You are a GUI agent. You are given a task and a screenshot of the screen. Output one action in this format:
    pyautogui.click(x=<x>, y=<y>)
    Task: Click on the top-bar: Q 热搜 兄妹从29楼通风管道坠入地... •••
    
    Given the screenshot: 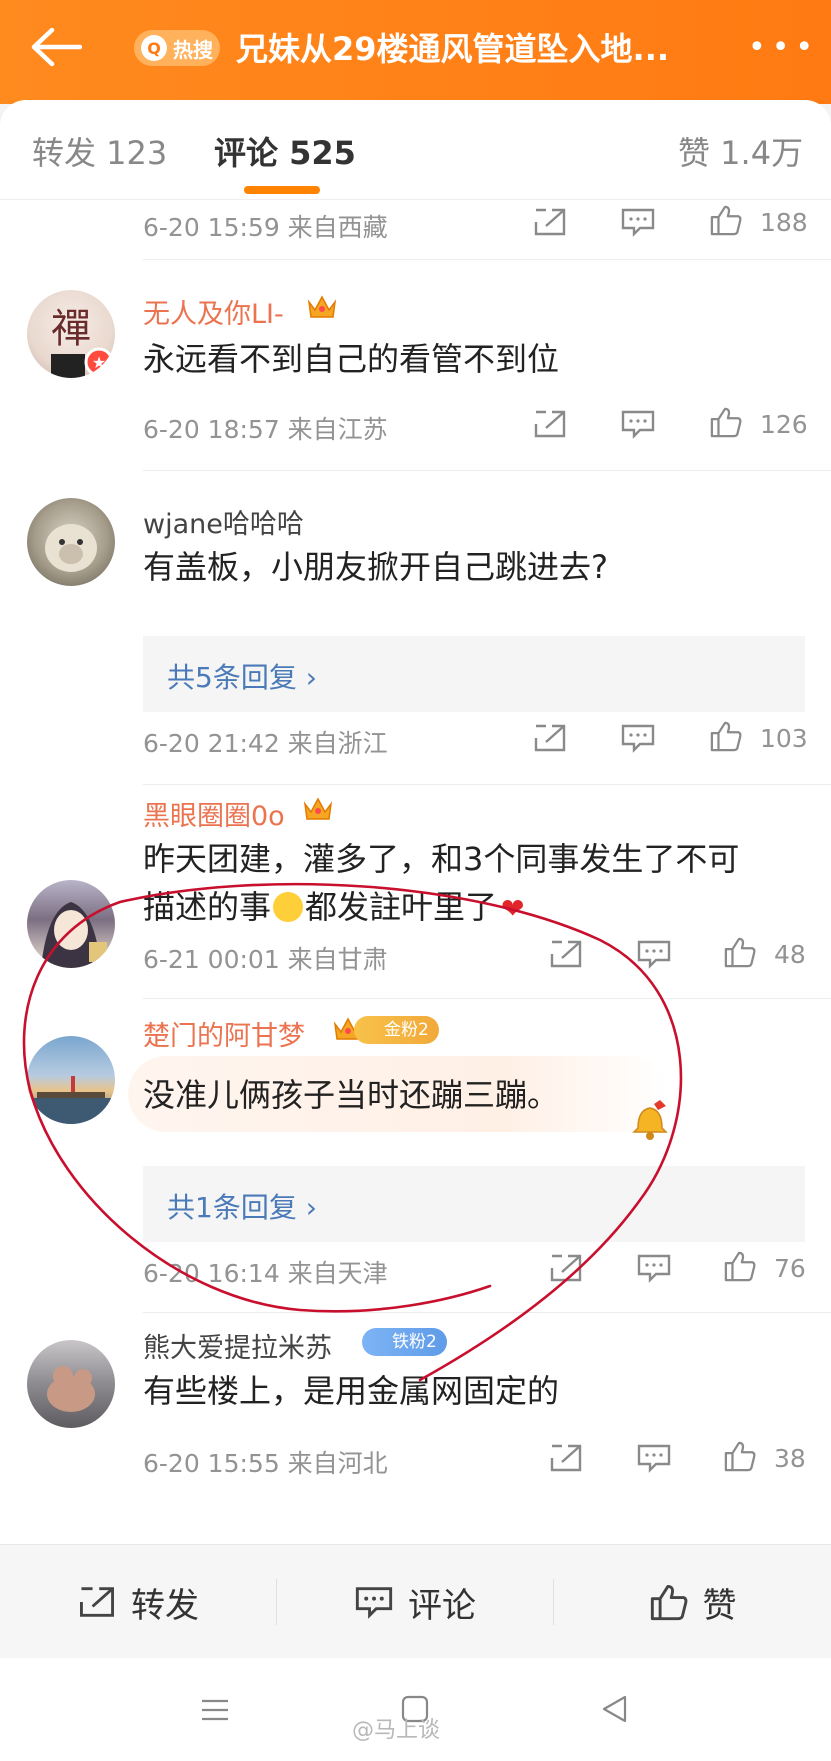 What is the action you would take?
    pyautogui.click(x=415, y=52)
    